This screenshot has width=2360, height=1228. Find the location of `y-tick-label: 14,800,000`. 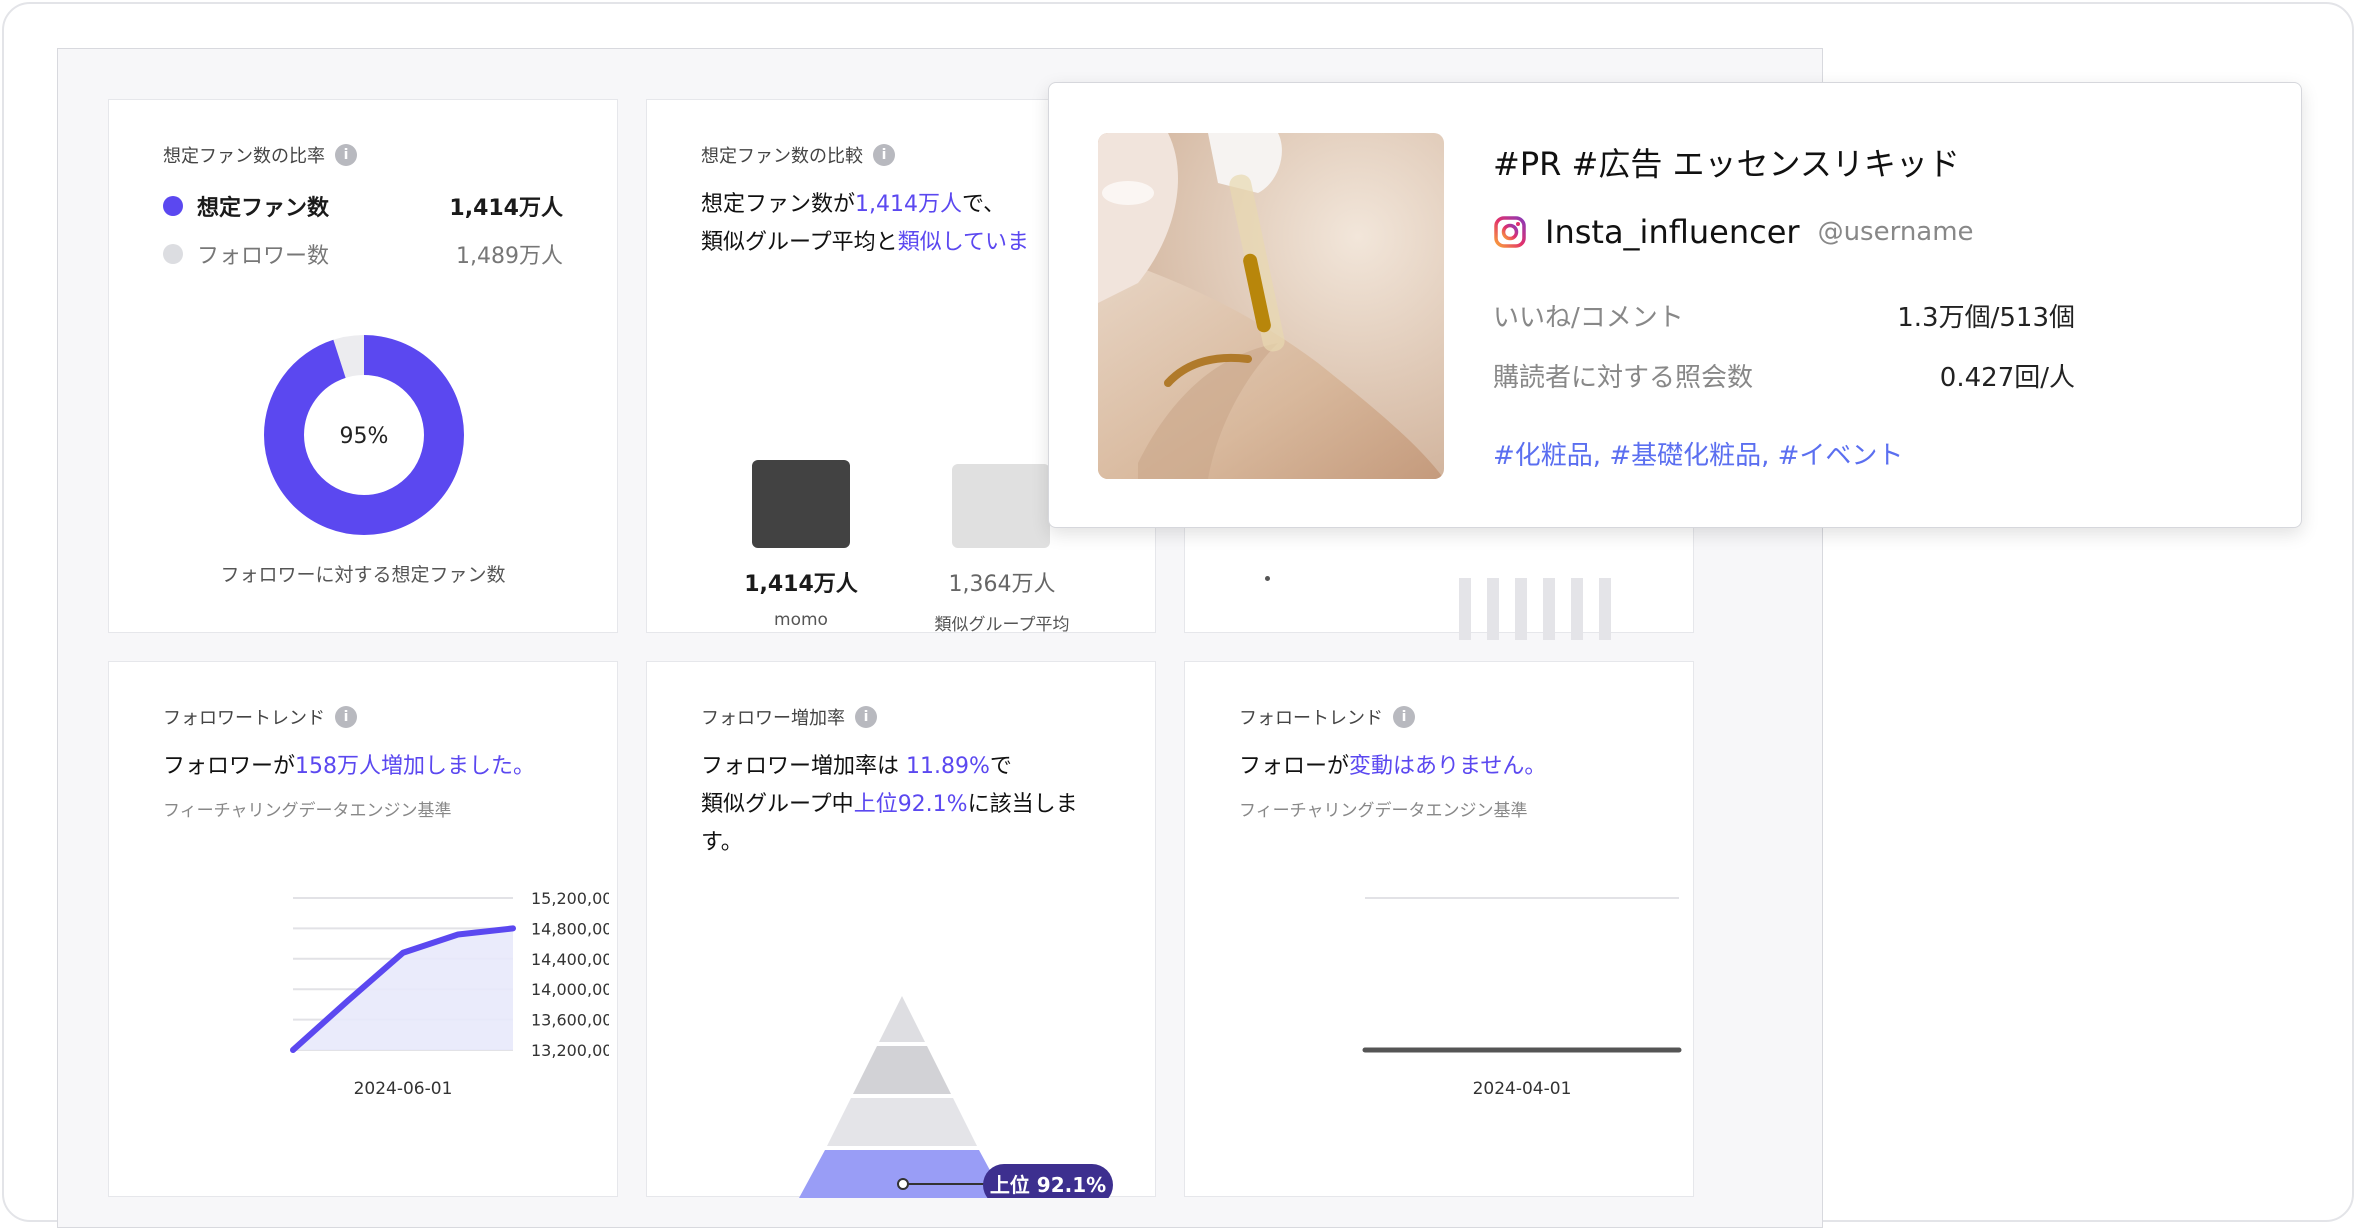

y-tick-label: 14,800,000 is located at coordinates (570, 928).